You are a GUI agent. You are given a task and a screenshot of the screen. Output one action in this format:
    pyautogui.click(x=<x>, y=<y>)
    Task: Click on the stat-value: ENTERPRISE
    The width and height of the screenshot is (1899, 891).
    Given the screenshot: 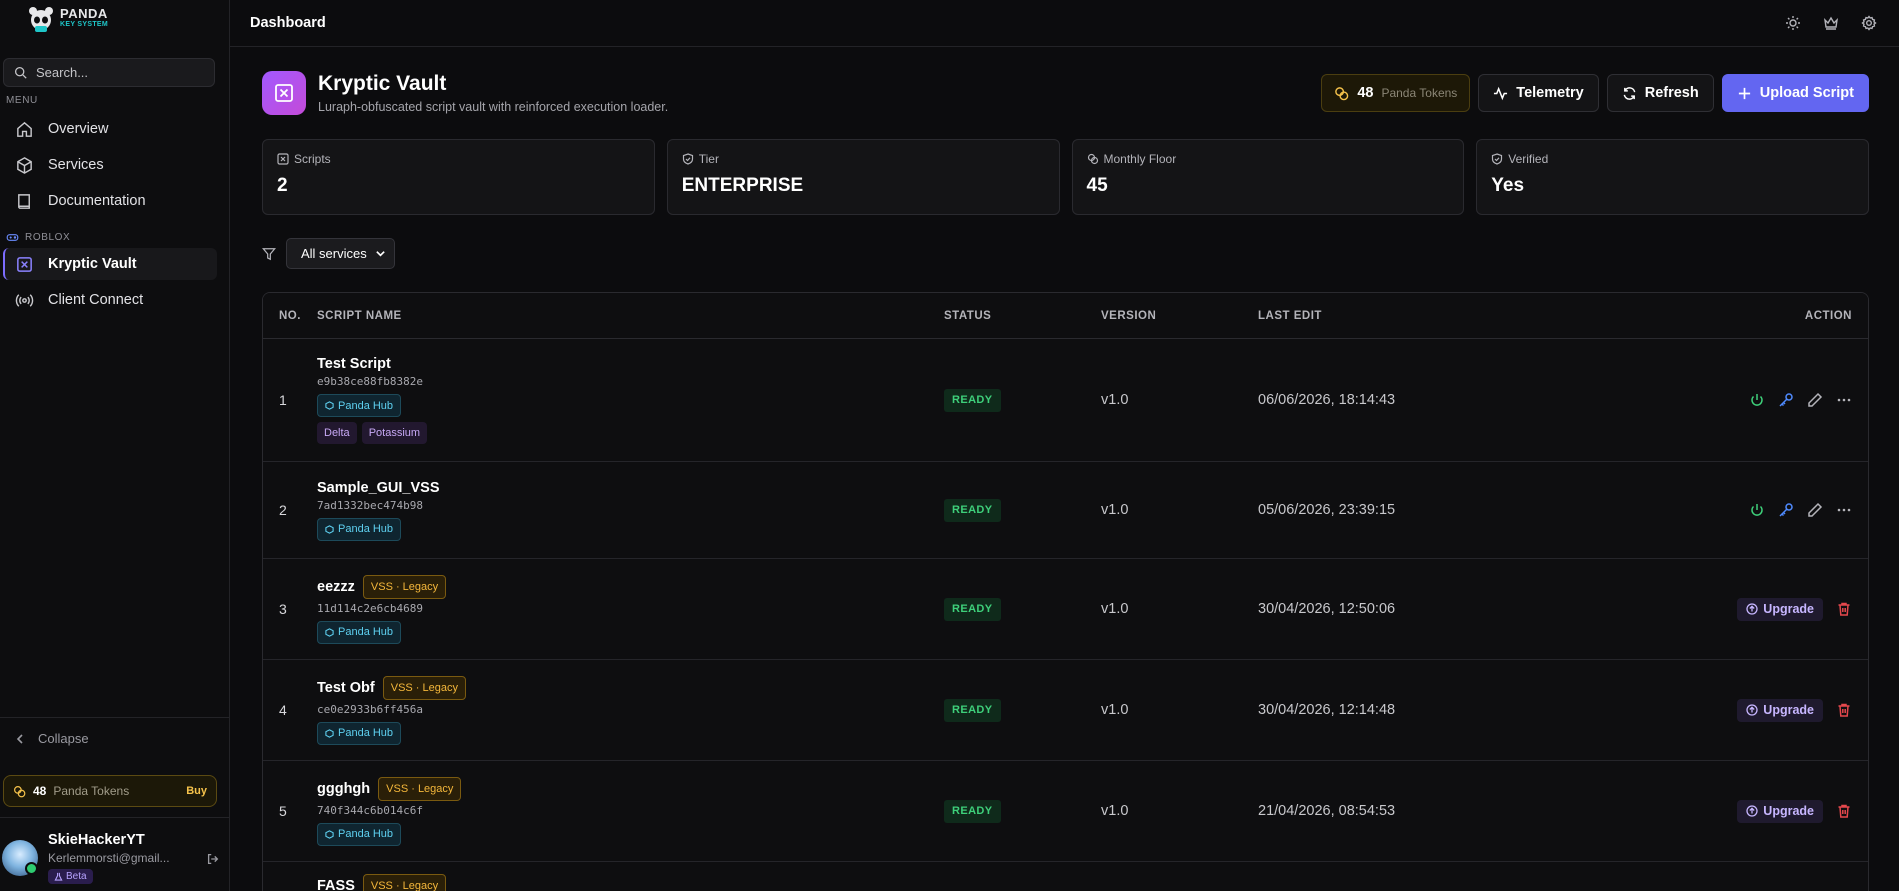 What is the action you would take?
    pyautogui.click(x=742, y=185)
    